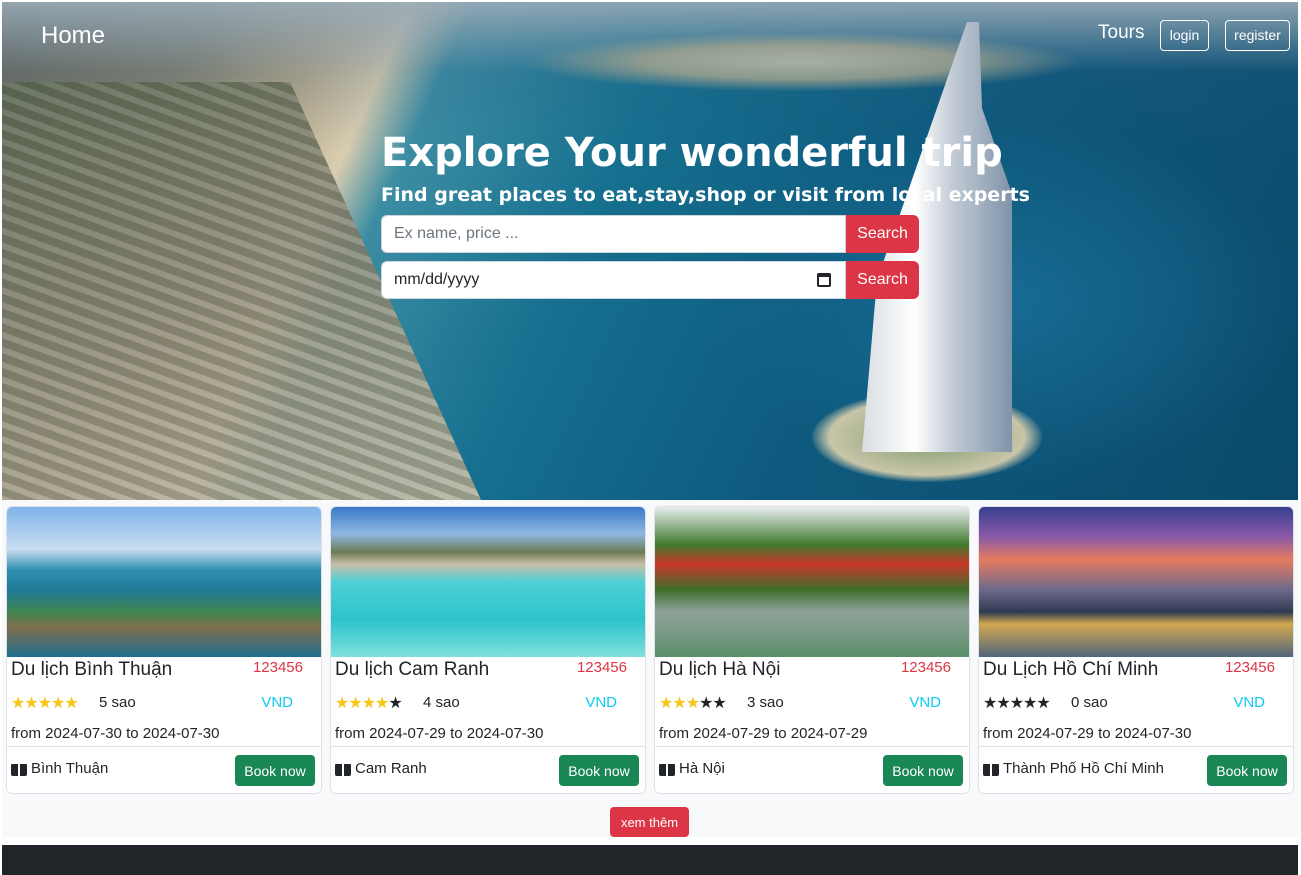  What do you see at coordinates (441, 702) in the screenshot?
I see `tour-rating: 4 sao` at bounding box center [441, 702].